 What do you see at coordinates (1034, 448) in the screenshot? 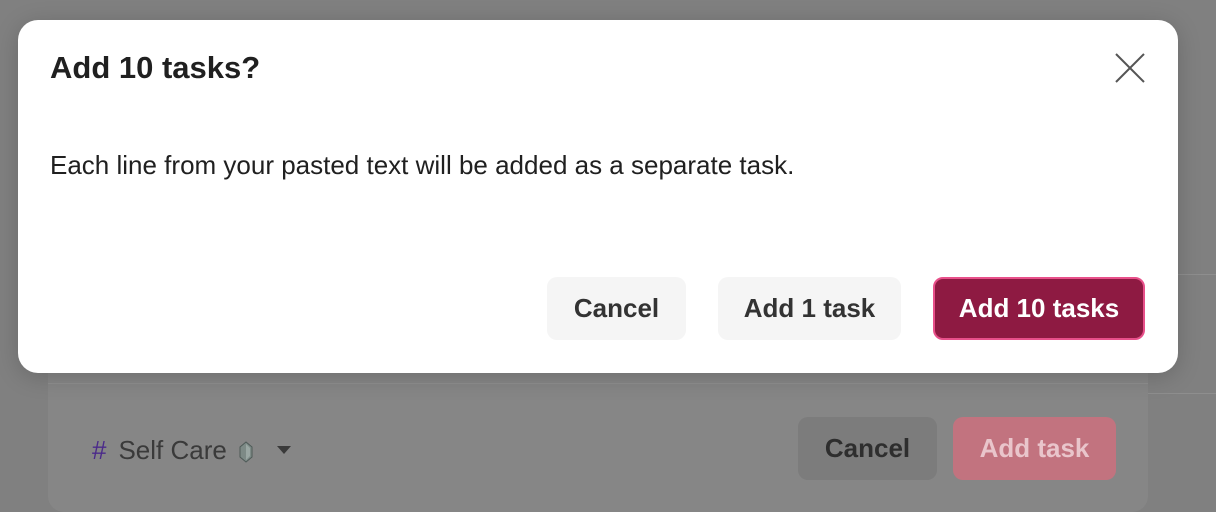
I see `add-task-button: Add task` at bounding box center [1034, 448].